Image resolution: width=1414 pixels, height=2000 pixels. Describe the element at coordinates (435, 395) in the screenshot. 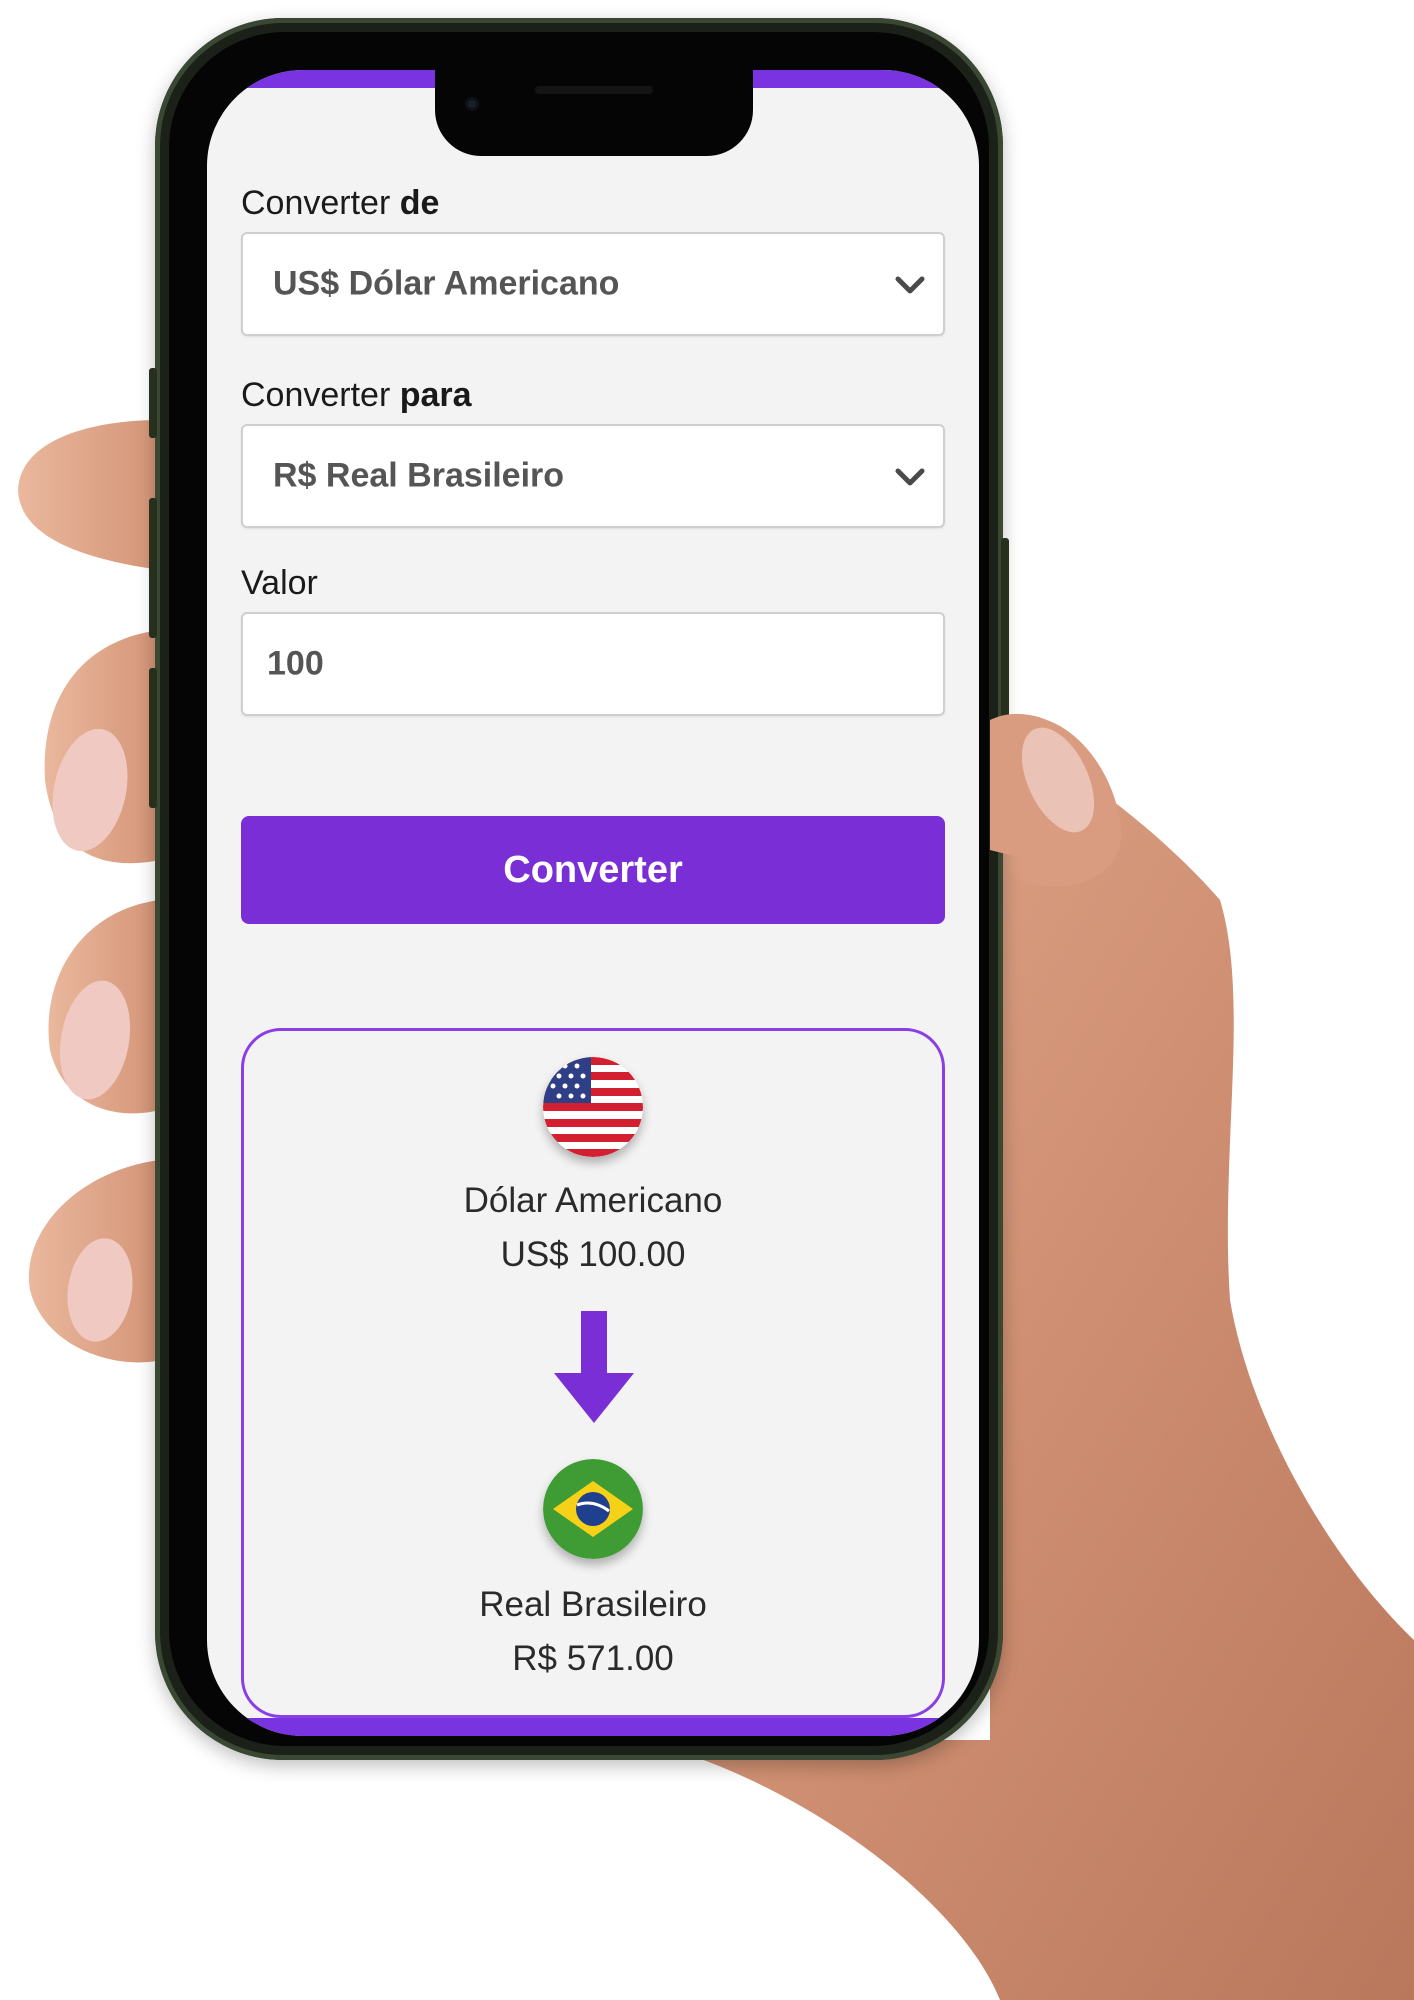

I see `to-label-strong: para` at that location.